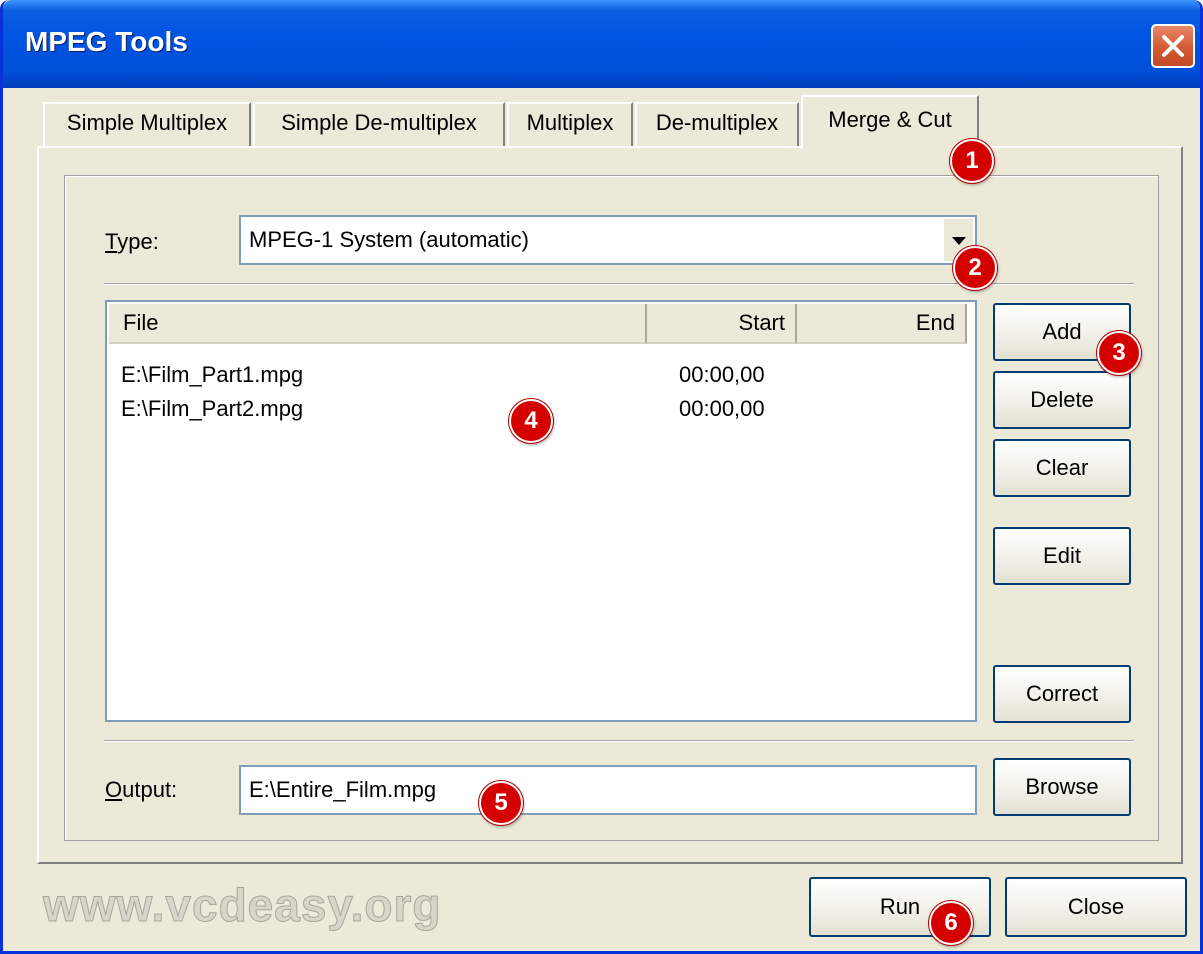 The height and width of the screenshot is (954, 1203). What do you see at coordinates (601, 44) in the screenshot?
I see `title-bar: MPEG Tools` at bounding box center [601, 44].